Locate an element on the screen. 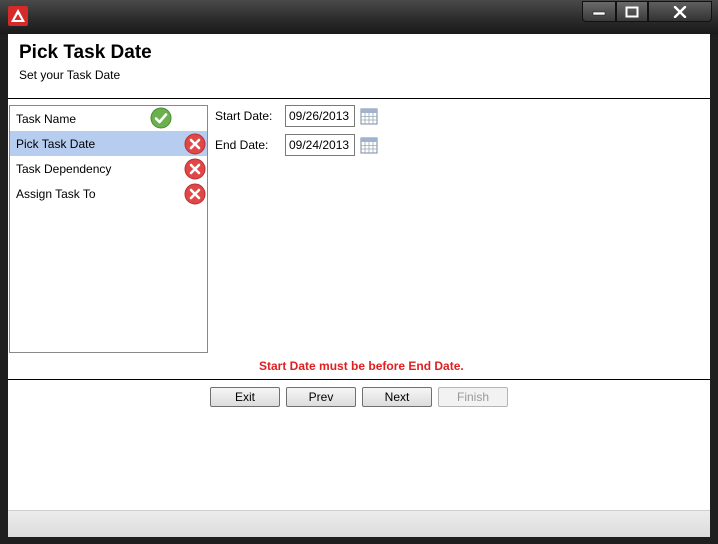  exit-button: Exit is located at coordinates (245, 397).